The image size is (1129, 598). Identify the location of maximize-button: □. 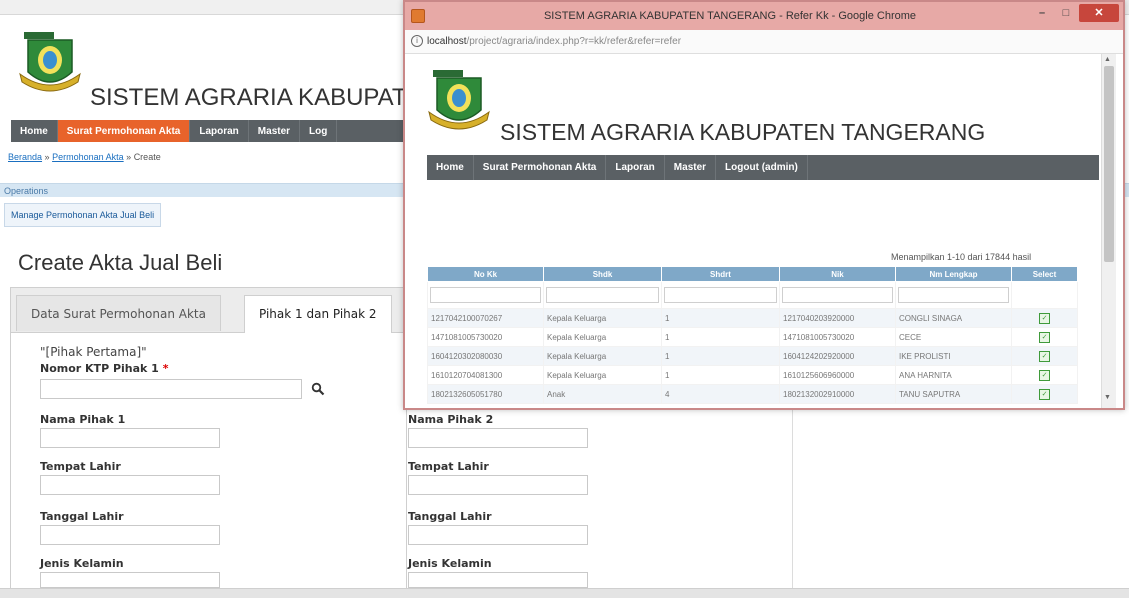
(1066, 13).